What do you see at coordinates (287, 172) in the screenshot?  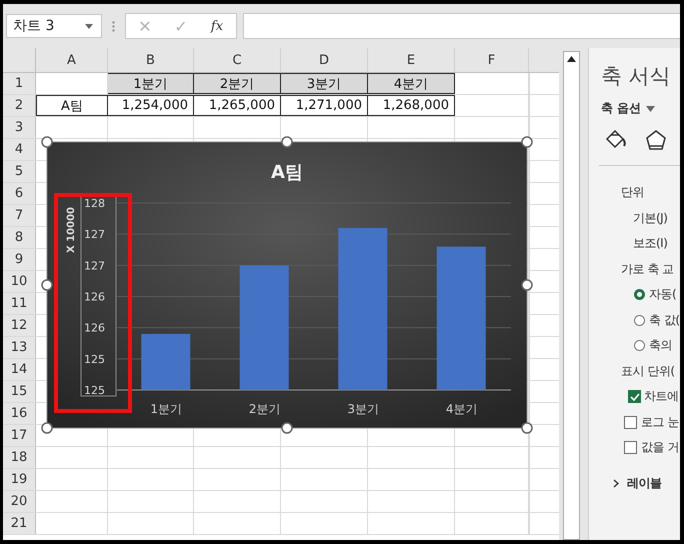 I see `chart-title: A팀` at bounding box center [287, 172].